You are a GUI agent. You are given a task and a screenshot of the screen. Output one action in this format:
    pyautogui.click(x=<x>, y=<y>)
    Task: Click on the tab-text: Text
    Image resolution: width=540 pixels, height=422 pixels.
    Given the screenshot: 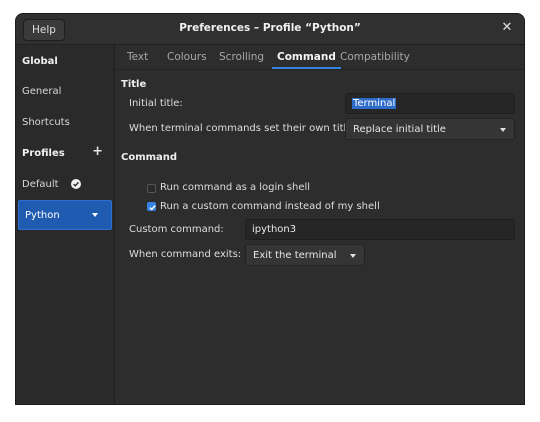 What is the action you would take?
    pyautogui.click(x=137, y=57)
    